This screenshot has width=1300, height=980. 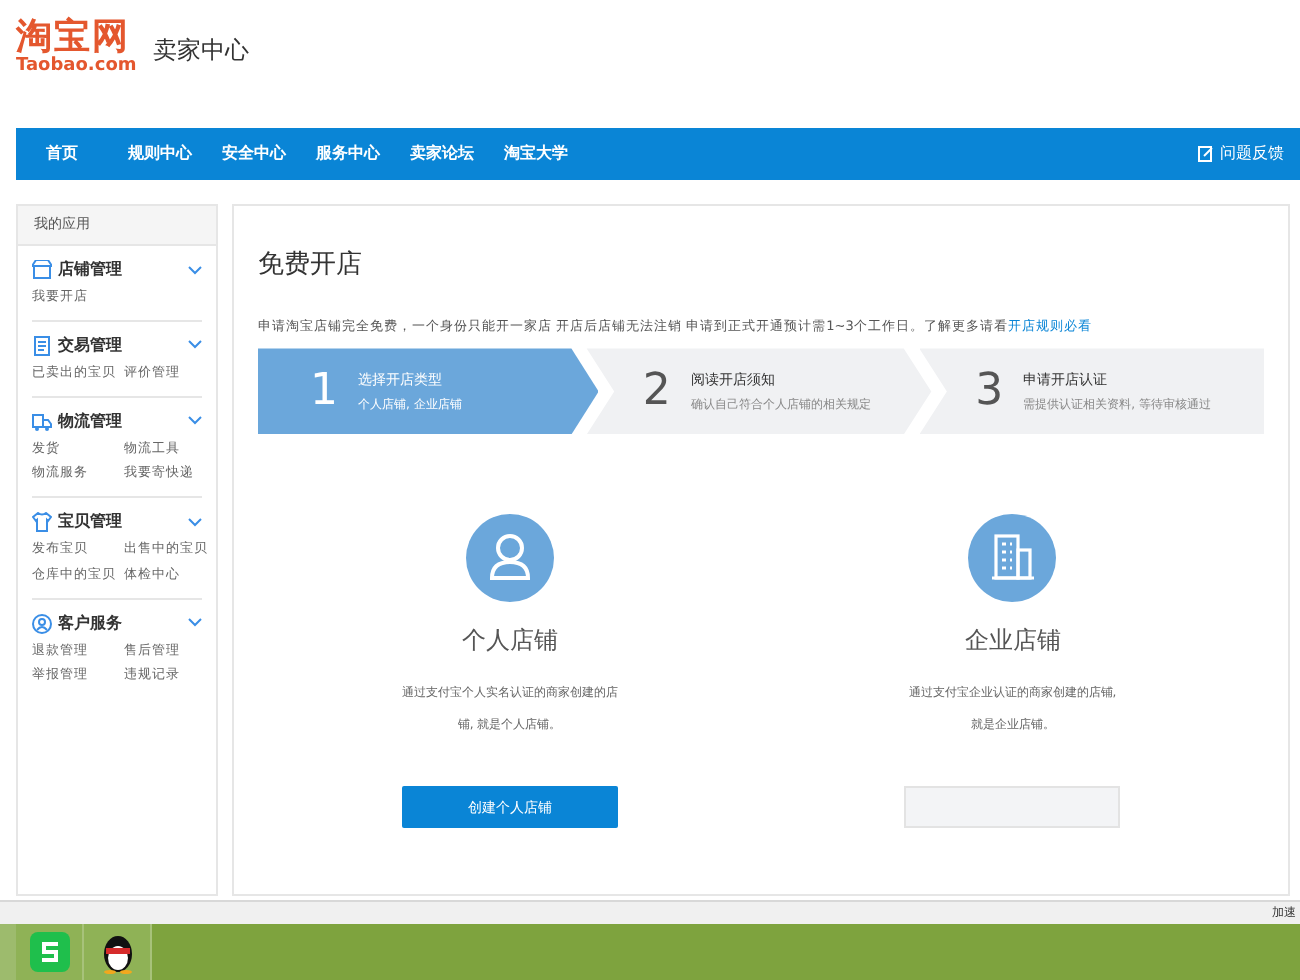 I want to click on step-number: 3, so click(x=989, y=392).